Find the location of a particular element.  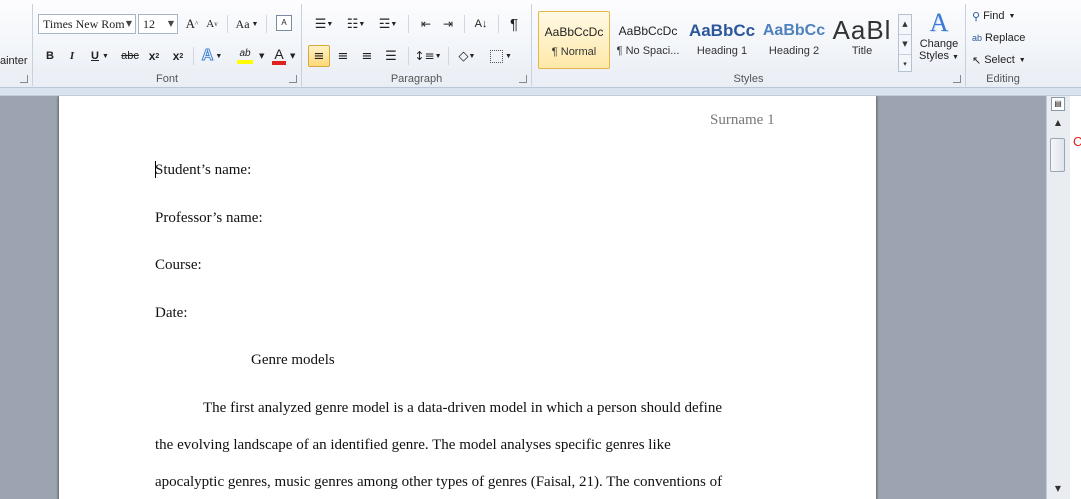

font-color-button: A is located at coordinates (279, 56).